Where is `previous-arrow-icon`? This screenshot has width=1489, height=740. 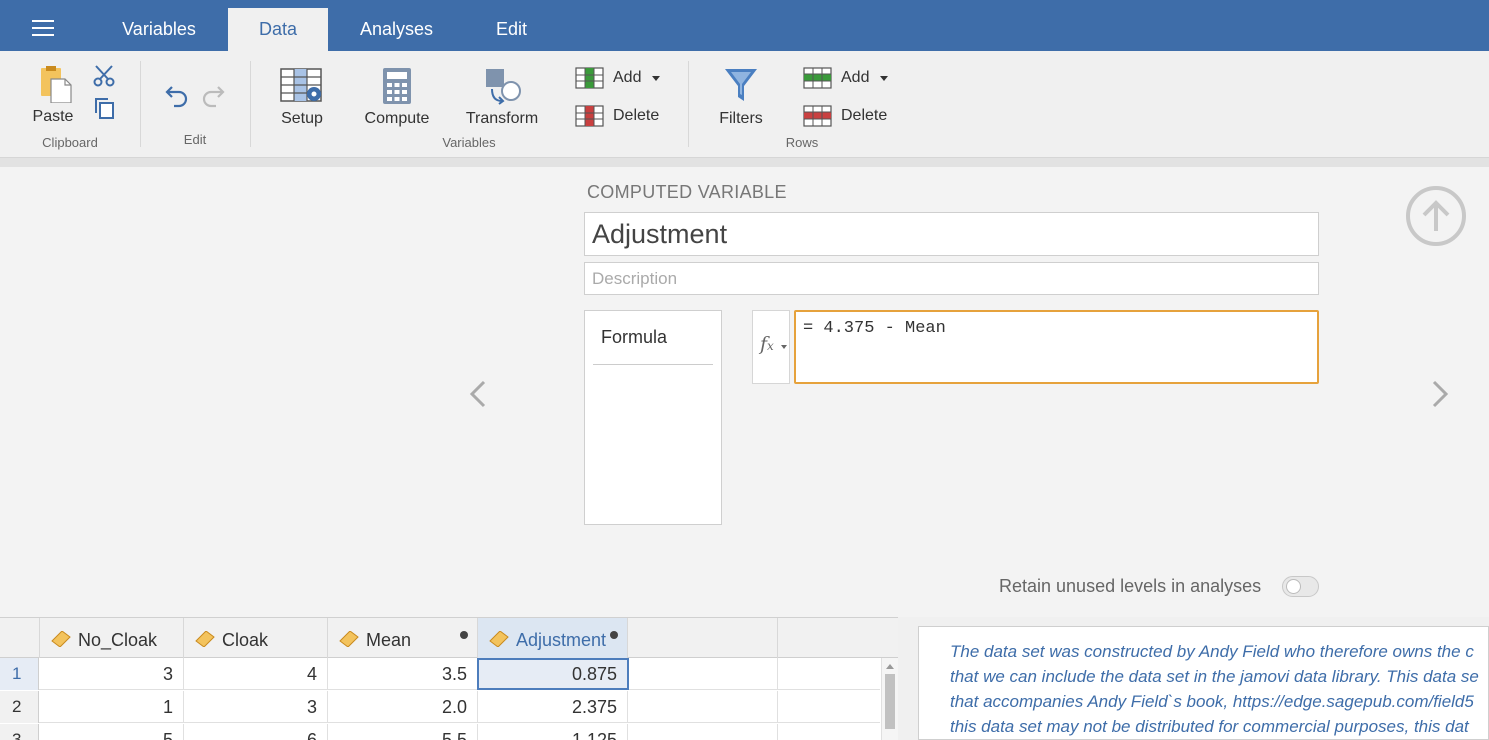
previous-arrow-icon is located at coordinates (478, 394).